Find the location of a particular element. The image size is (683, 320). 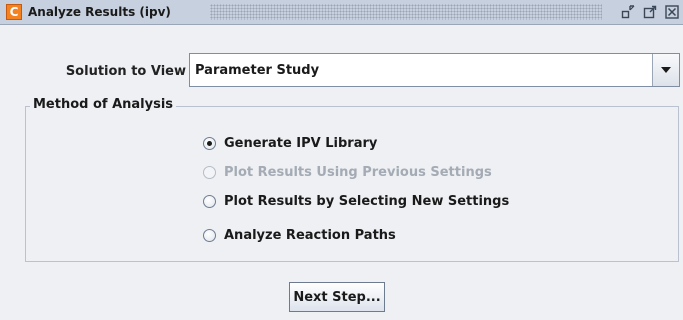

maximize-icon is located at coordinates (650, 12).